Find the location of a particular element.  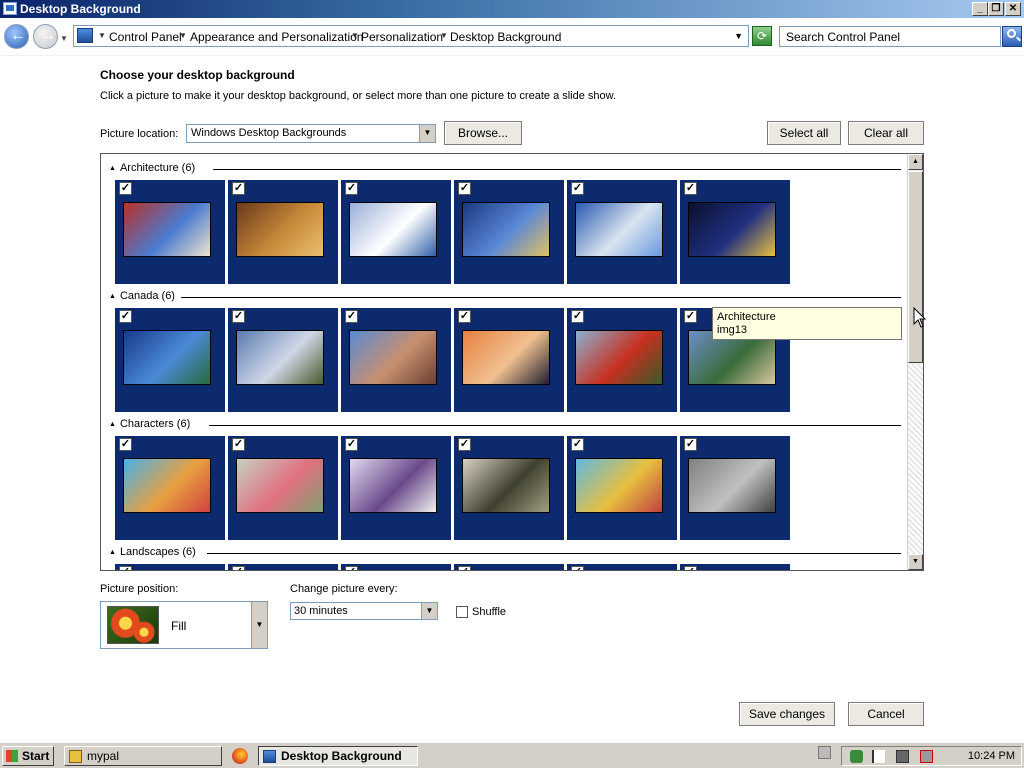

save-changes-button: Save changes is located at coordinates (787, 714).